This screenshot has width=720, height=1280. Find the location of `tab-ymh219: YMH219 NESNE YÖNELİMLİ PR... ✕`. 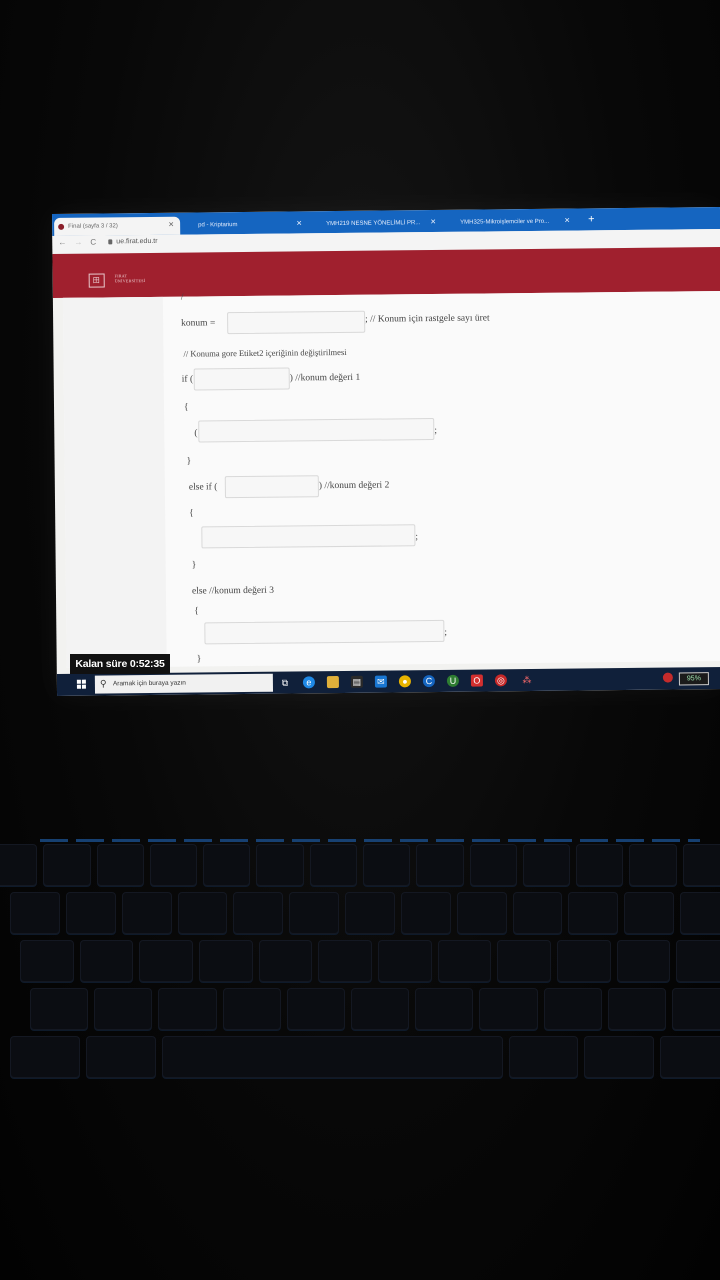

tab-ymh219: YMH219 NESNE YÖNELİMLİ PR... ✕ is located at coordinates (377, 223).